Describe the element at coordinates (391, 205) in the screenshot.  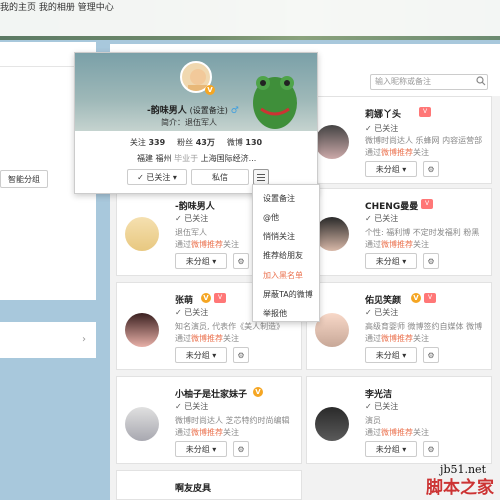
I see `user-name: CHENG曼曼` at that location.